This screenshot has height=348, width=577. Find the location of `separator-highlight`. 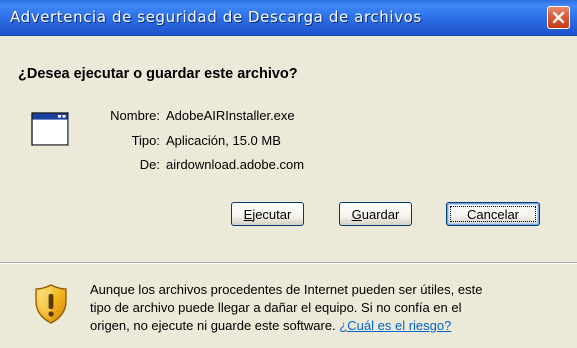

separator-highlight is located at coordinates (288, 263).